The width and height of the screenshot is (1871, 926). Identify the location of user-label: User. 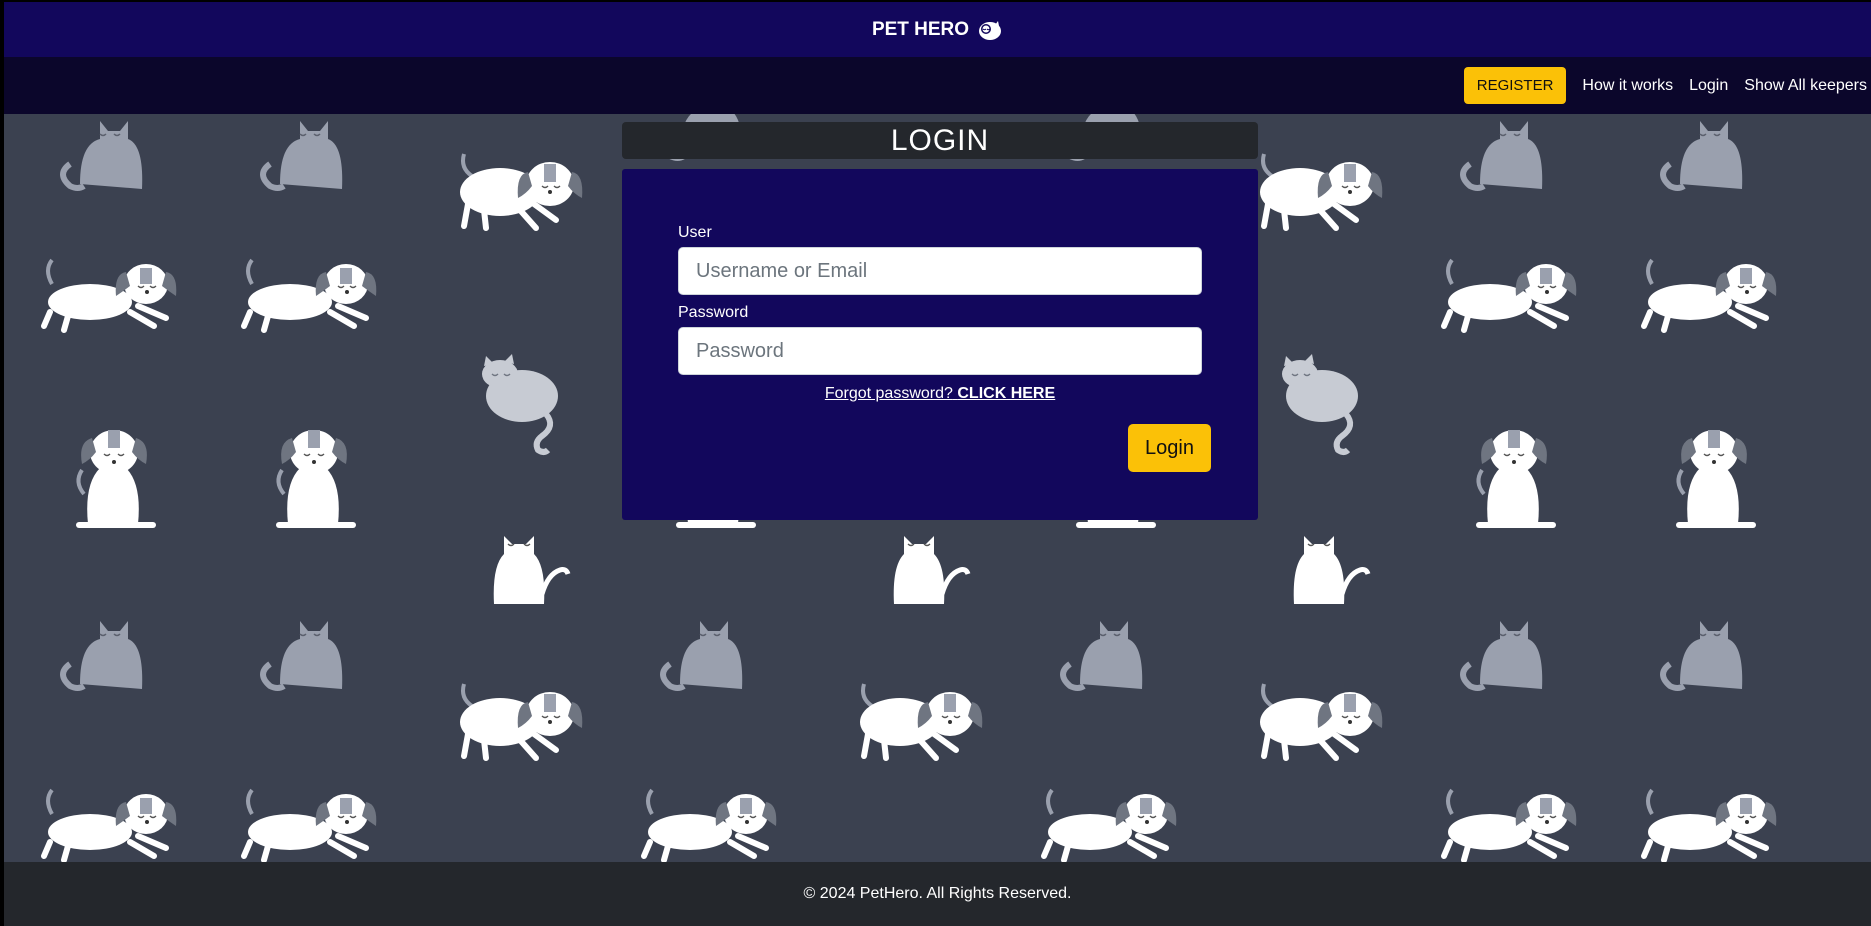
(695, 232).